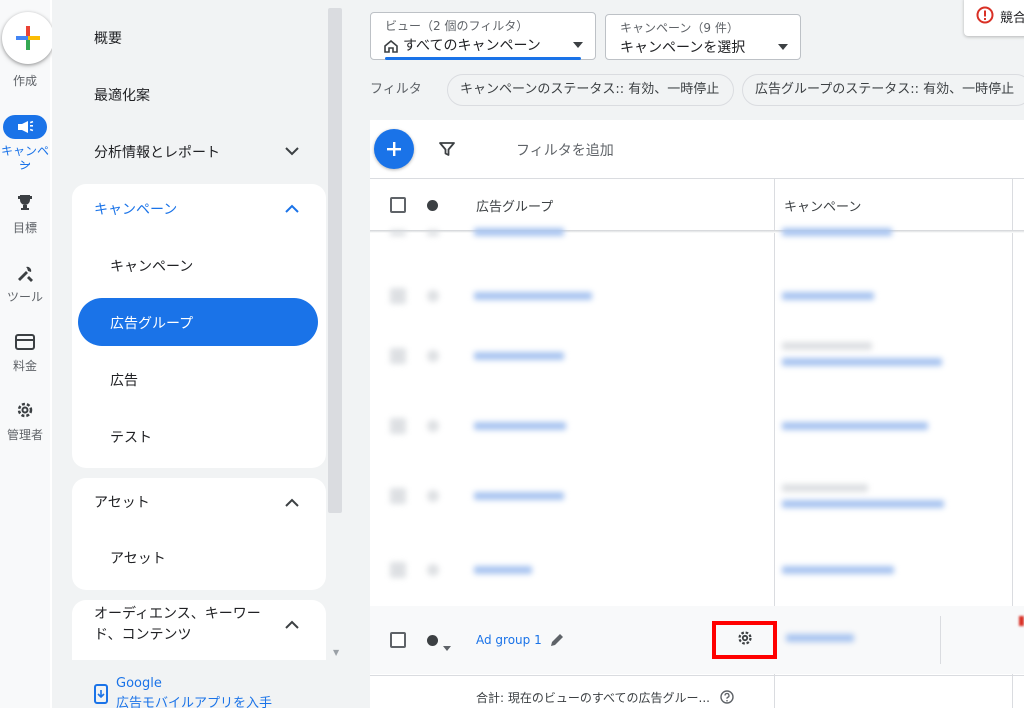 This screenshot has height=708, width=1024. Describe the element at coordinates (396, 89) in the screenshot. I see `filter-label: フィルタ` at that location.